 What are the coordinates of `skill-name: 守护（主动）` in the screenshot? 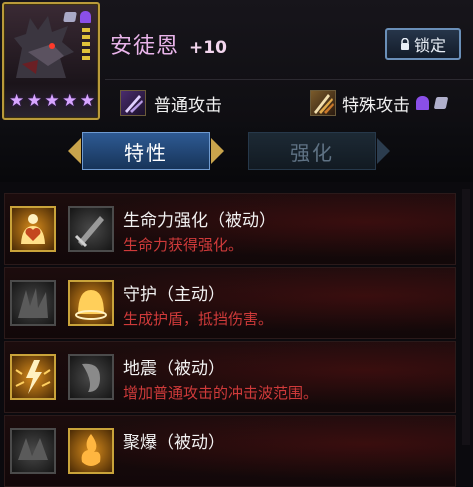 It's located at (174, 295).